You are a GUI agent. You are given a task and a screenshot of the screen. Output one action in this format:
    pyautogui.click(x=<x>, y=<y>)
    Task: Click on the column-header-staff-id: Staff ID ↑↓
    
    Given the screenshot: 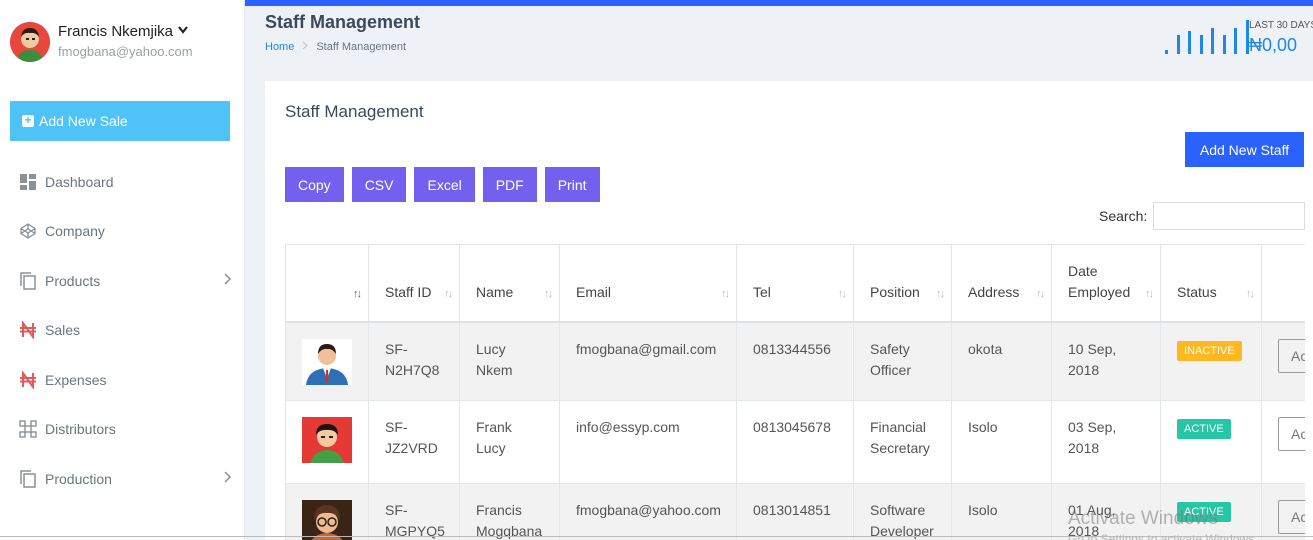 What is the action you would take?
    pyautogui.click(x=414, y=283)
    